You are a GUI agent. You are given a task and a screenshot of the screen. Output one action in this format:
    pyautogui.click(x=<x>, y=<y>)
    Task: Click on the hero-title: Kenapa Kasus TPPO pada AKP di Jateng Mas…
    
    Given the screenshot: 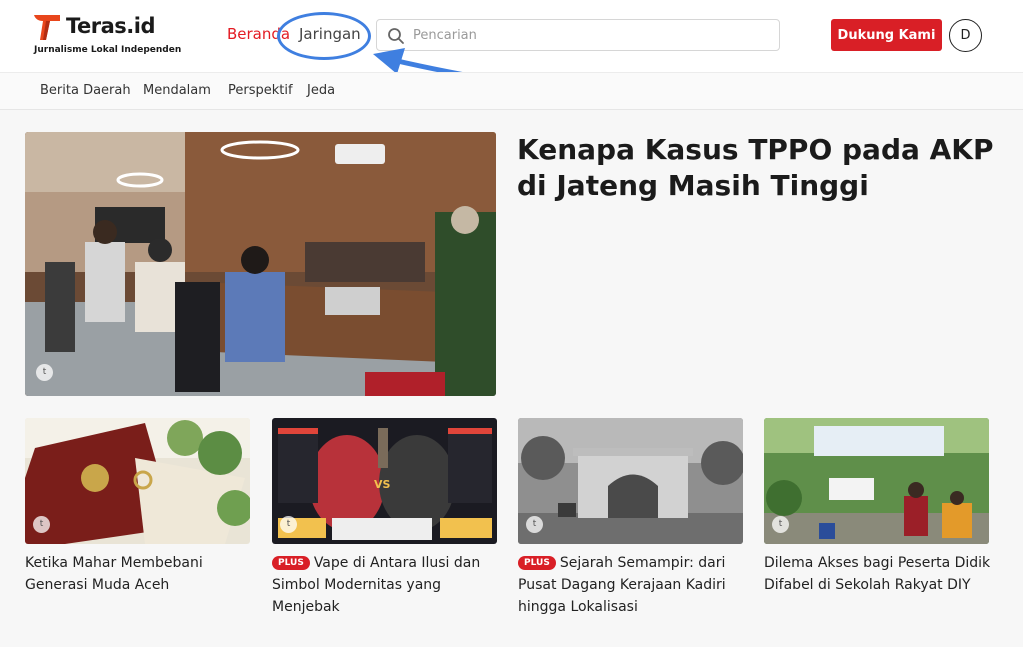 What is the action you would take?
    pyautogui.click(x=757, y=168)
    